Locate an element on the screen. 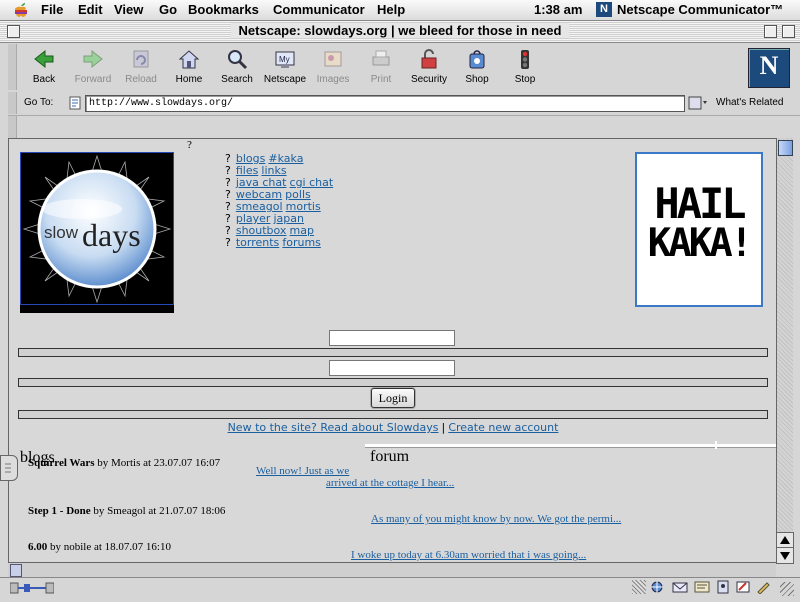 The height and width of the screenshot is (602, 800). menu-communicator: Communicator is located at coordinates (319, 9).